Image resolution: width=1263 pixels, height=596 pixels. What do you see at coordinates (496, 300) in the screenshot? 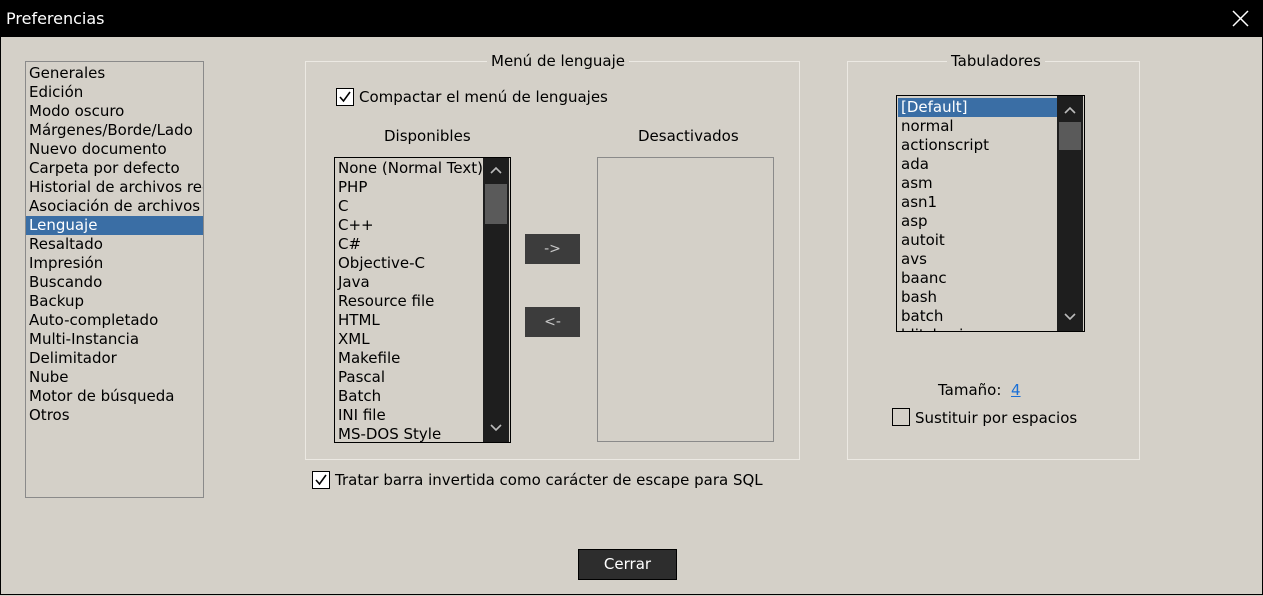
I see `available-scrollbar` at bounding box center [496, 300].